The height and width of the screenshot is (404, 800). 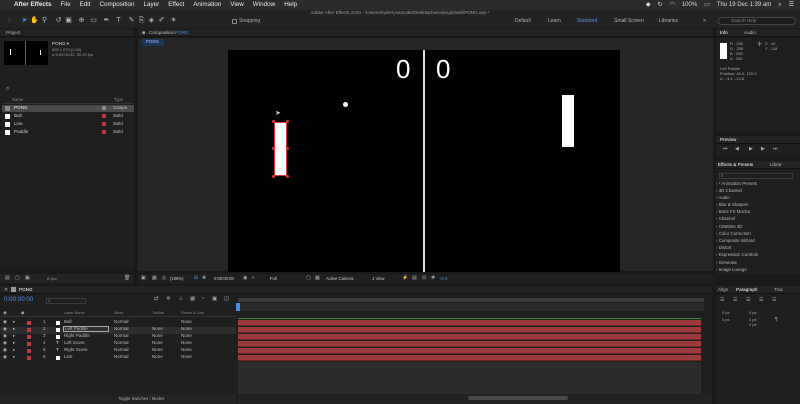 I want to click on paragraph-tab: Paragraph, so click(x=746, y=290).